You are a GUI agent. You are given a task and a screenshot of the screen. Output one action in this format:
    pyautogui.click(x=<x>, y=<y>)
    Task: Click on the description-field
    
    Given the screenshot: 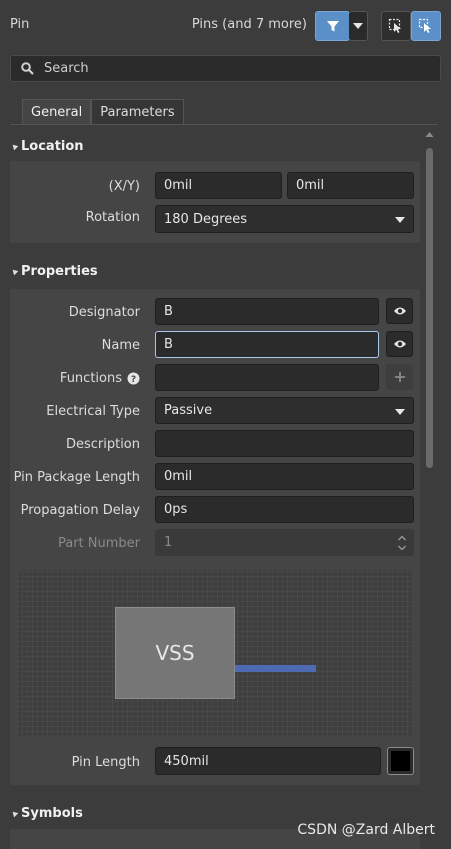 What is the action you would take?
    pyautogui.click(x=284, y=443)
    